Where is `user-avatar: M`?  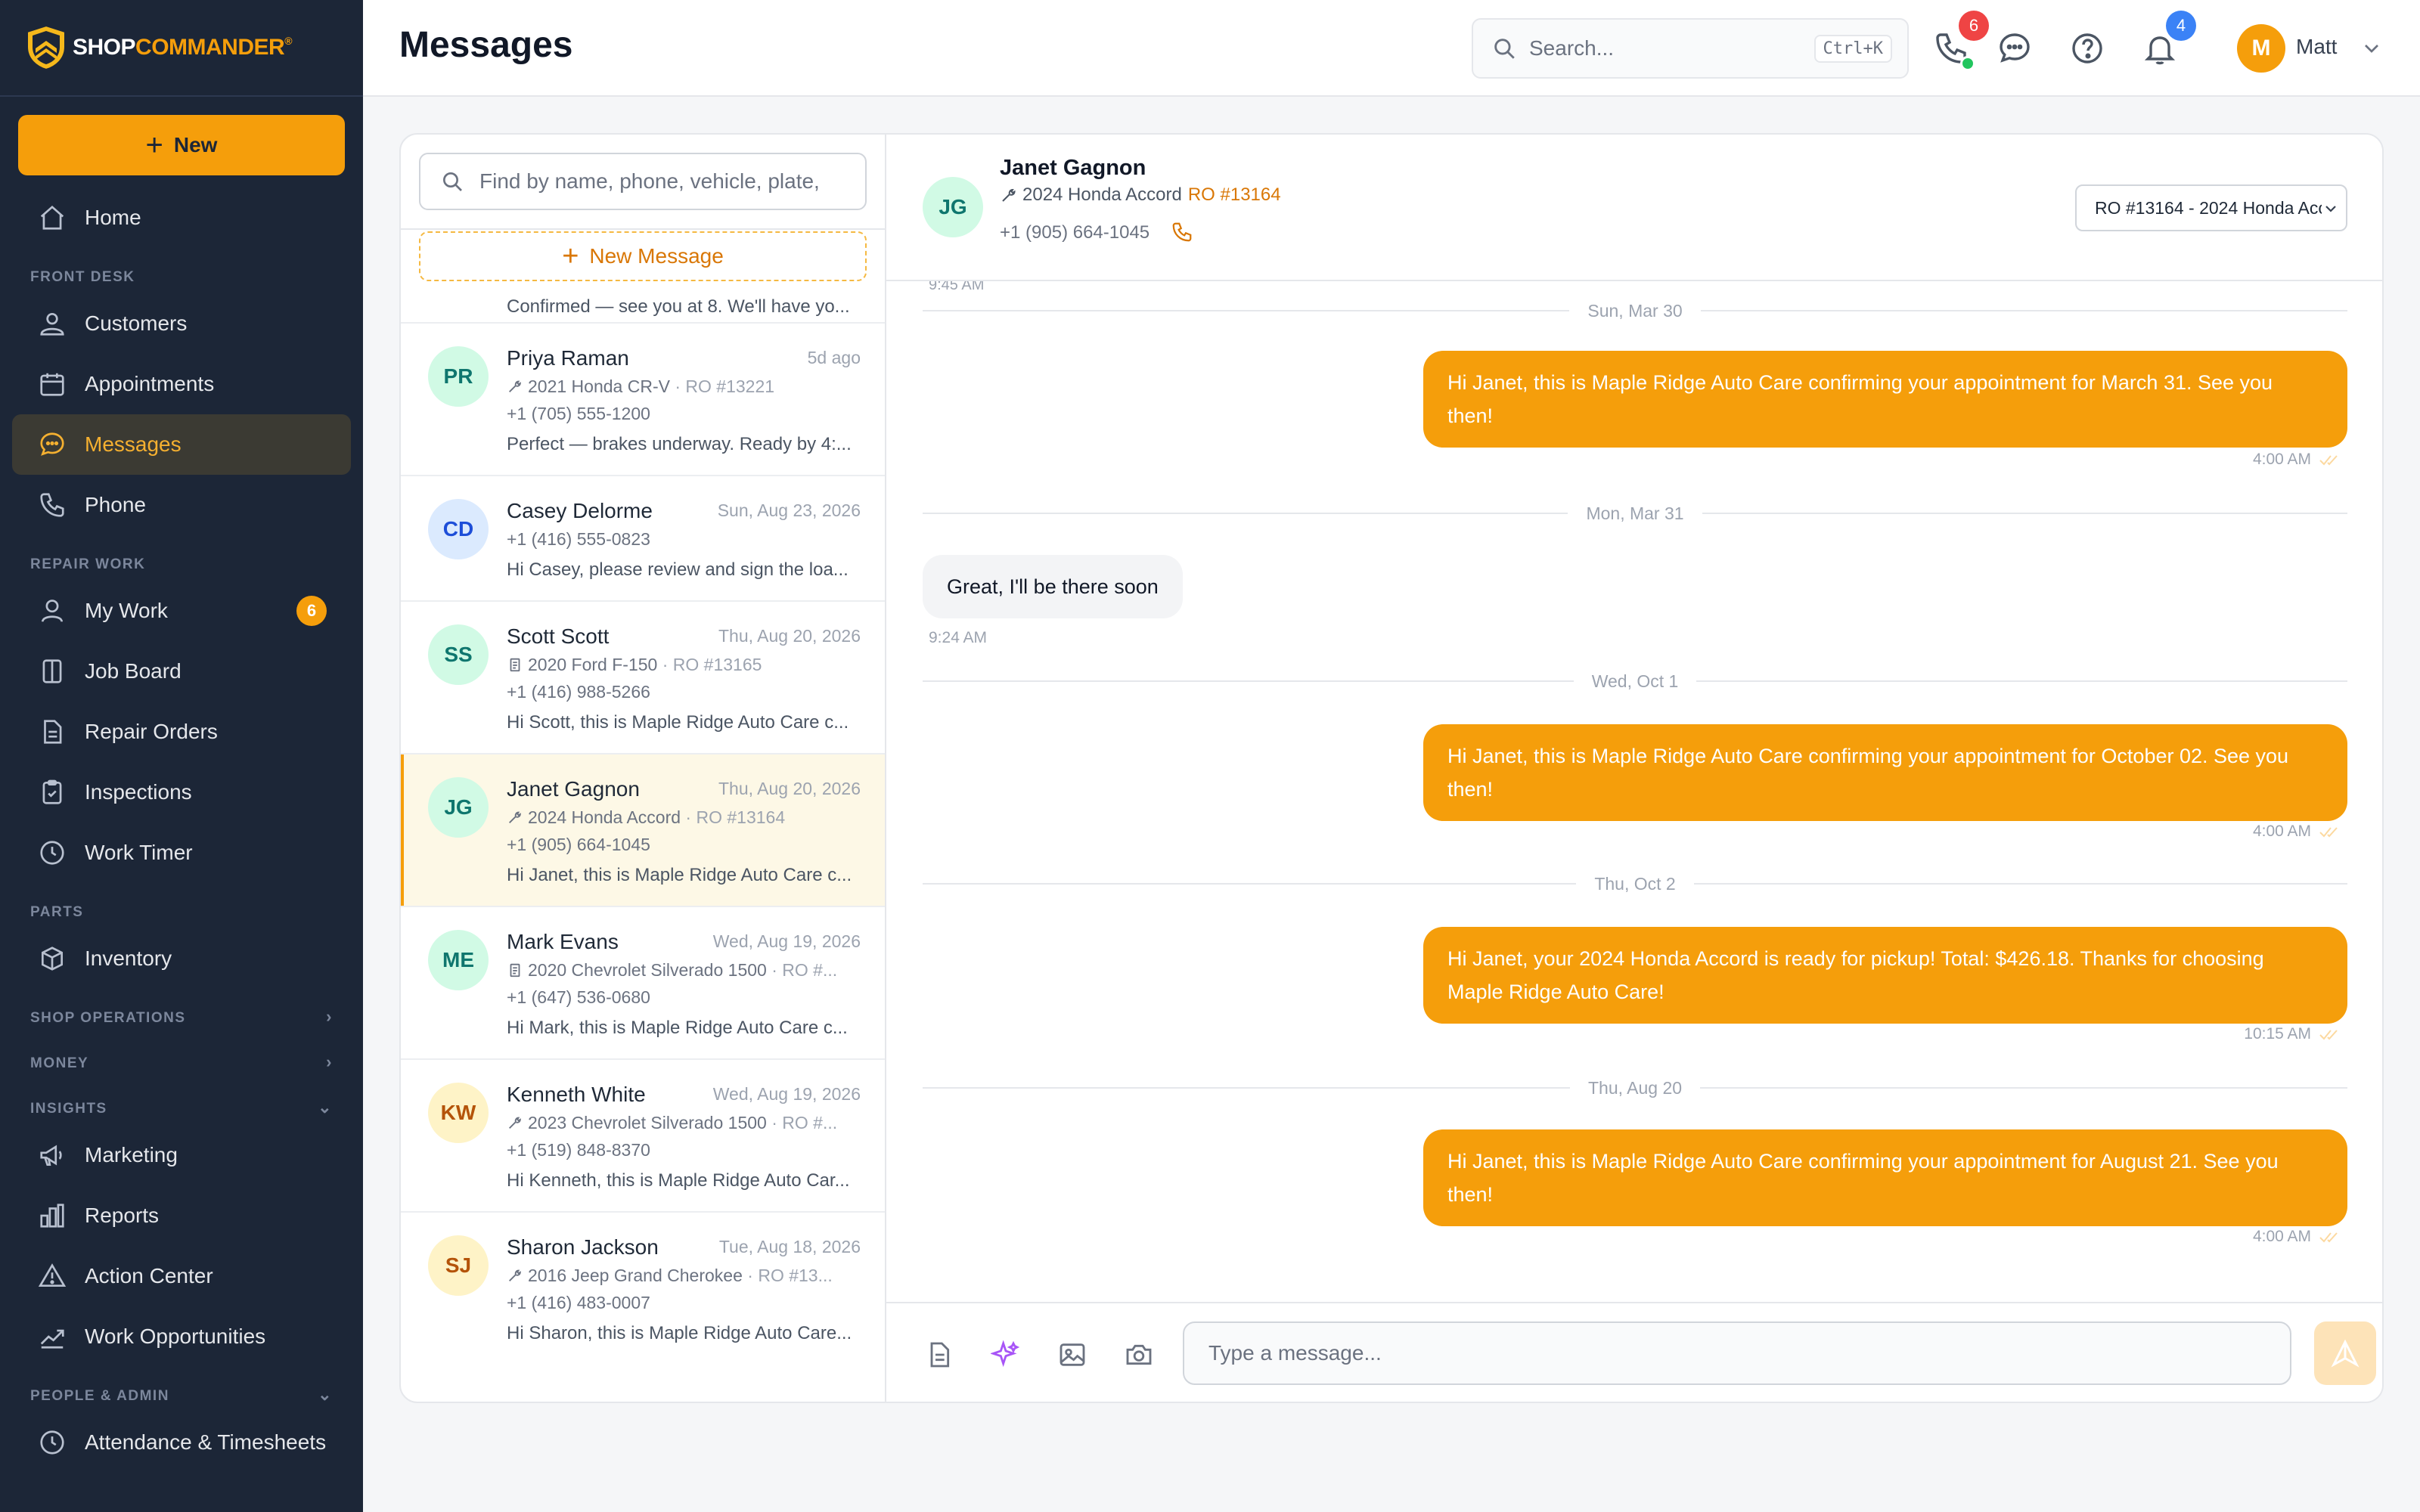
user-avatar: M is located at coordinates (2261, 48).